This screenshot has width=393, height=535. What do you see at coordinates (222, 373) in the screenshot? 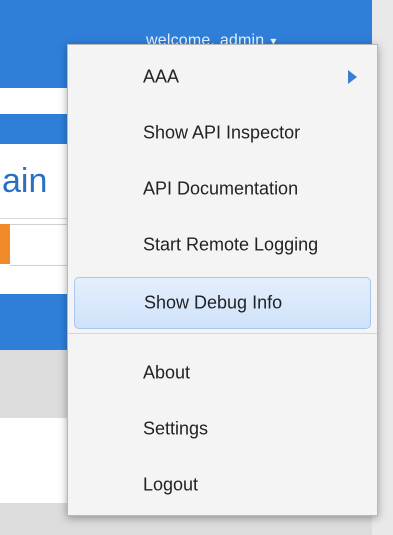
I see `menu-item-about: About` at bounding box center [222, 373].